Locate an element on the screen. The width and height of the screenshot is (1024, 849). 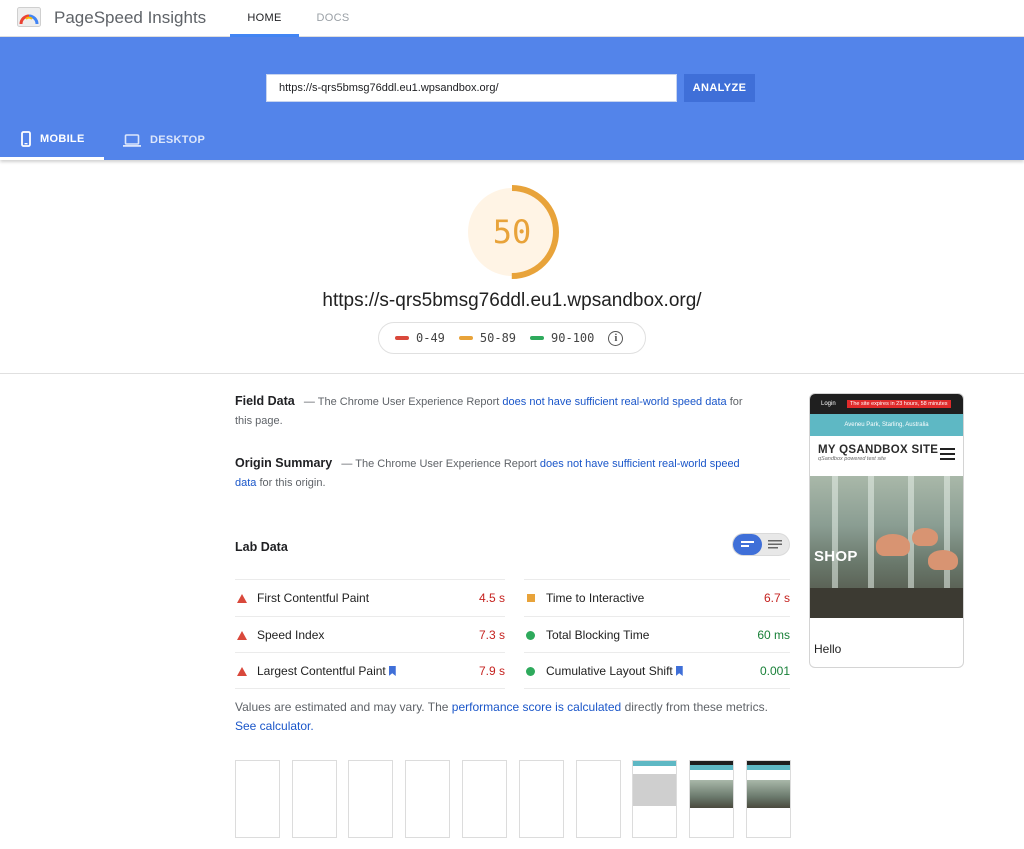
tab-desktop-label: DESKTOP is located at coordinates (178, 140).